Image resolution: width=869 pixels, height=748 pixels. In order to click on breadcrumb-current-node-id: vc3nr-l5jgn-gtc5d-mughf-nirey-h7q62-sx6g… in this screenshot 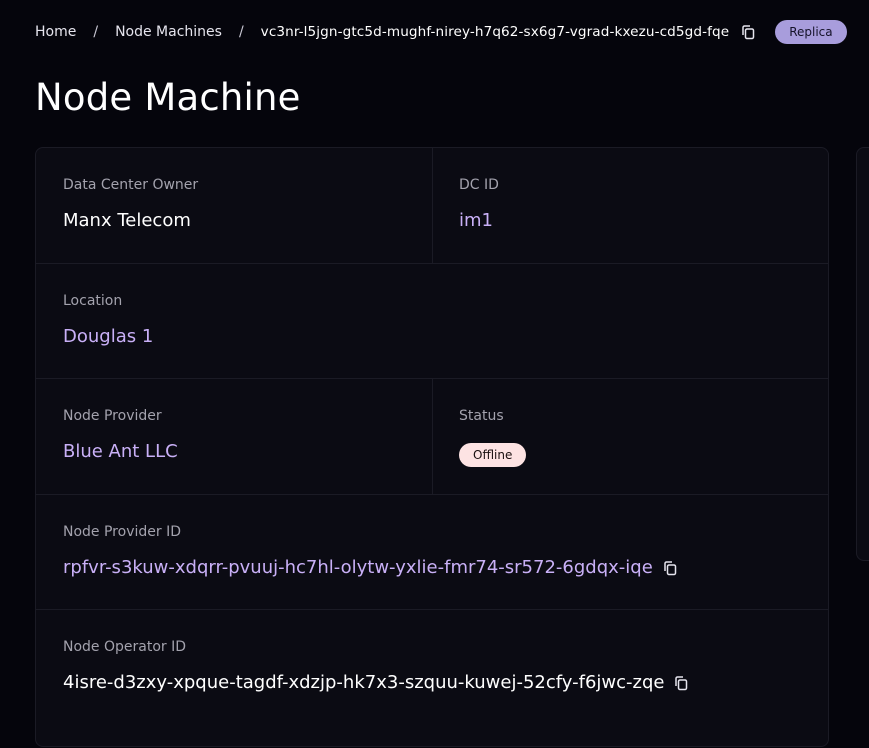, I will do `click(495, 32)`.